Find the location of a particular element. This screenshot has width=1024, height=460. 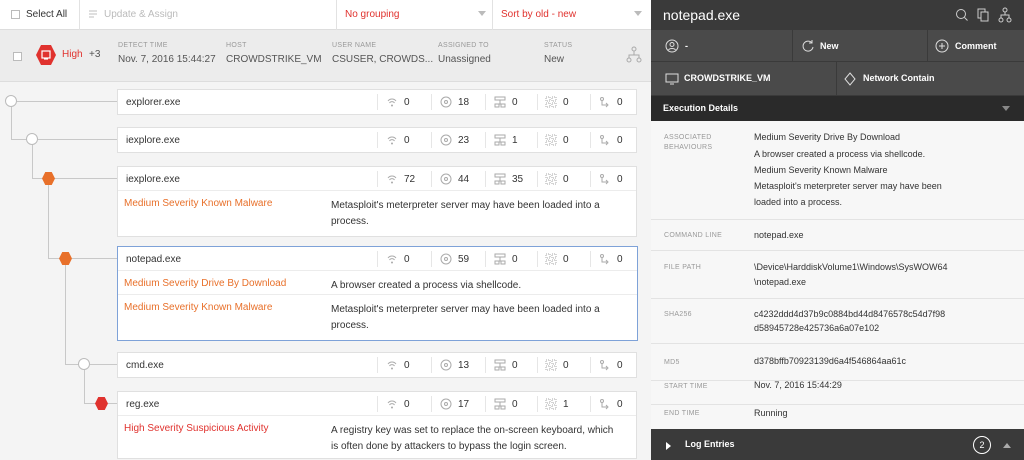

process-header-row: cmd.exe 0 13 0 0 0 is located at coordinates (377, 365).